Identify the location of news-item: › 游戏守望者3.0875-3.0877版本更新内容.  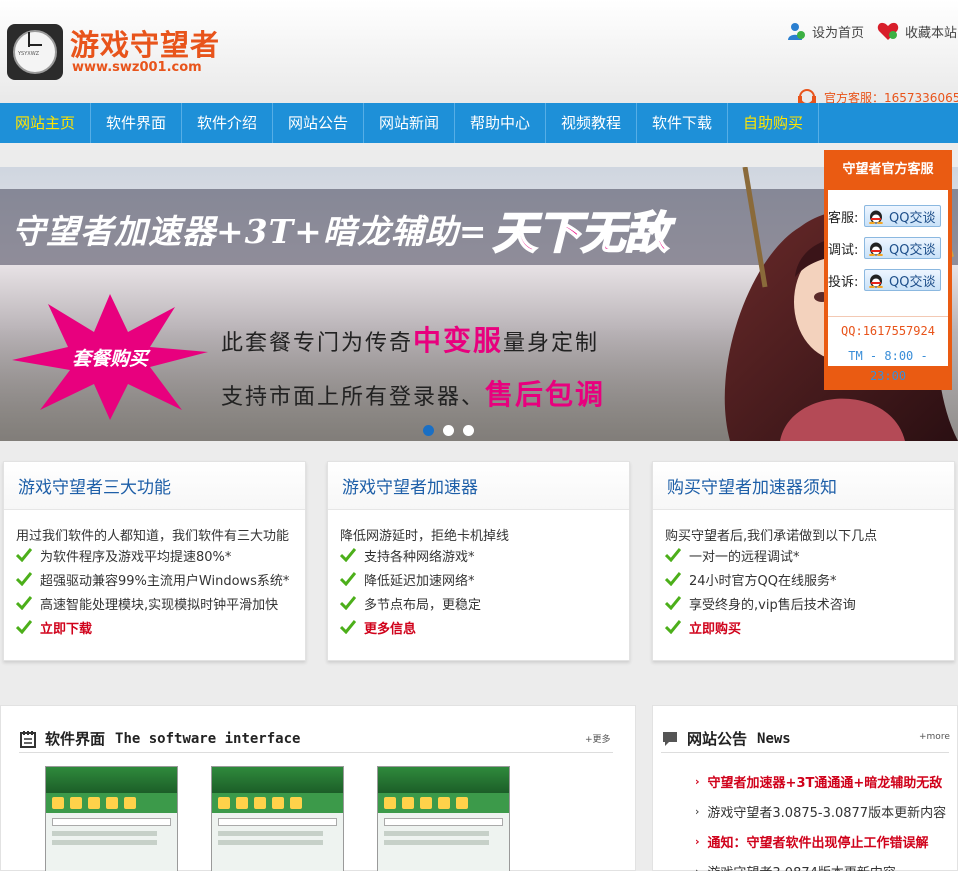
(820, 811).